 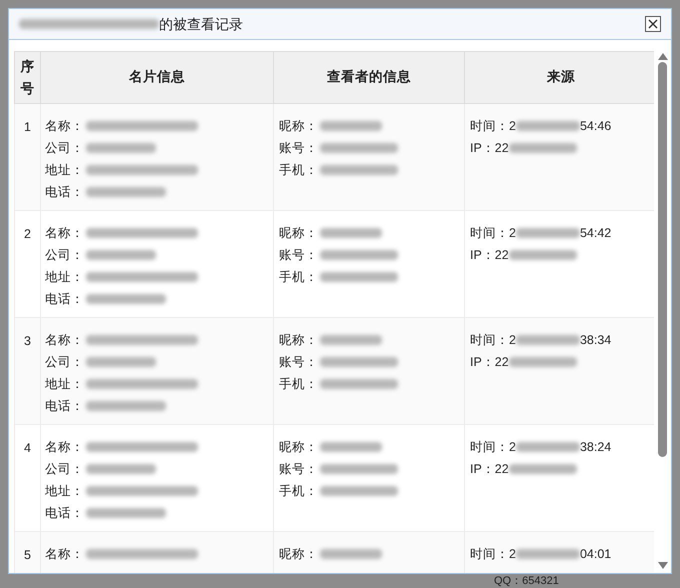 I want to click on row-number: 4, so click(x=27, y=448).